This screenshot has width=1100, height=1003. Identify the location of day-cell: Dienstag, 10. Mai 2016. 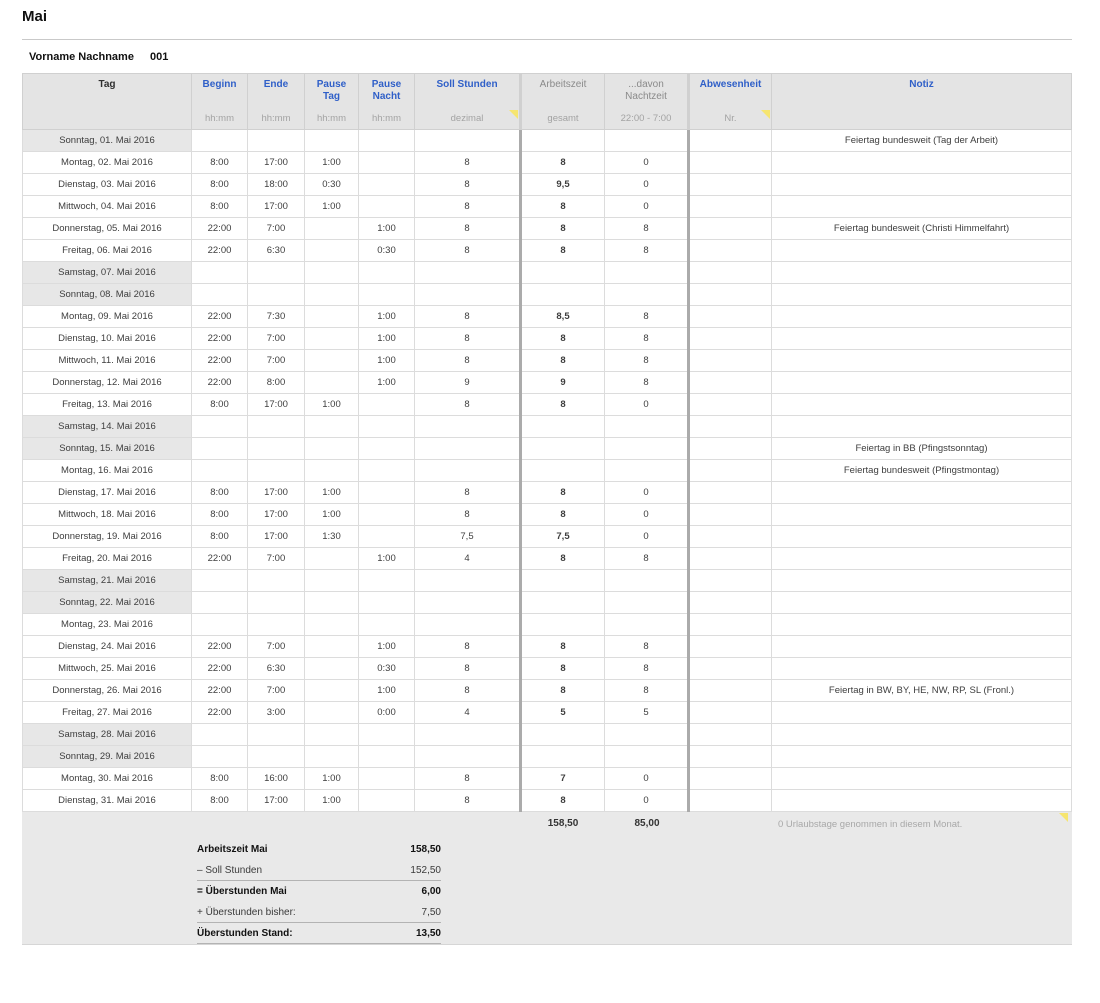
(107, 338).